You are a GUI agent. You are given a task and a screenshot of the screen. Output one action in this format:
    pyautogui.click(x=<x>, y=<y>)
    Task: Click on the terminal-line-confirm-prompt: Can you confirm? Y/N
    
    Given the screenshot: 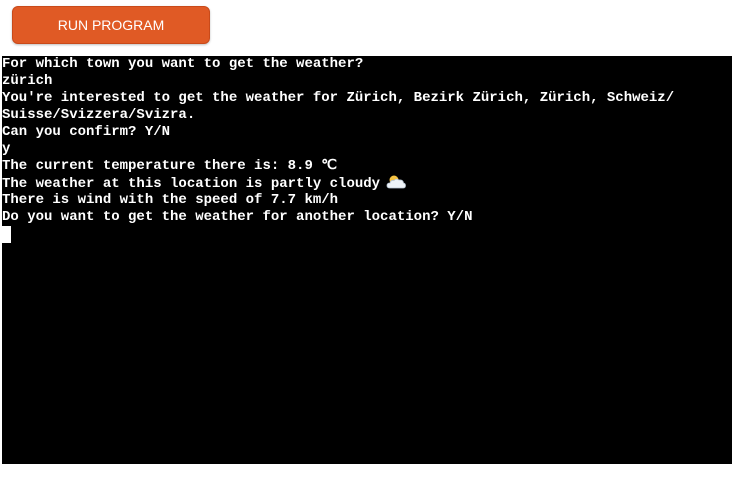 What is the action you would take?
    pyautogui.click(x=86, y=132)
    